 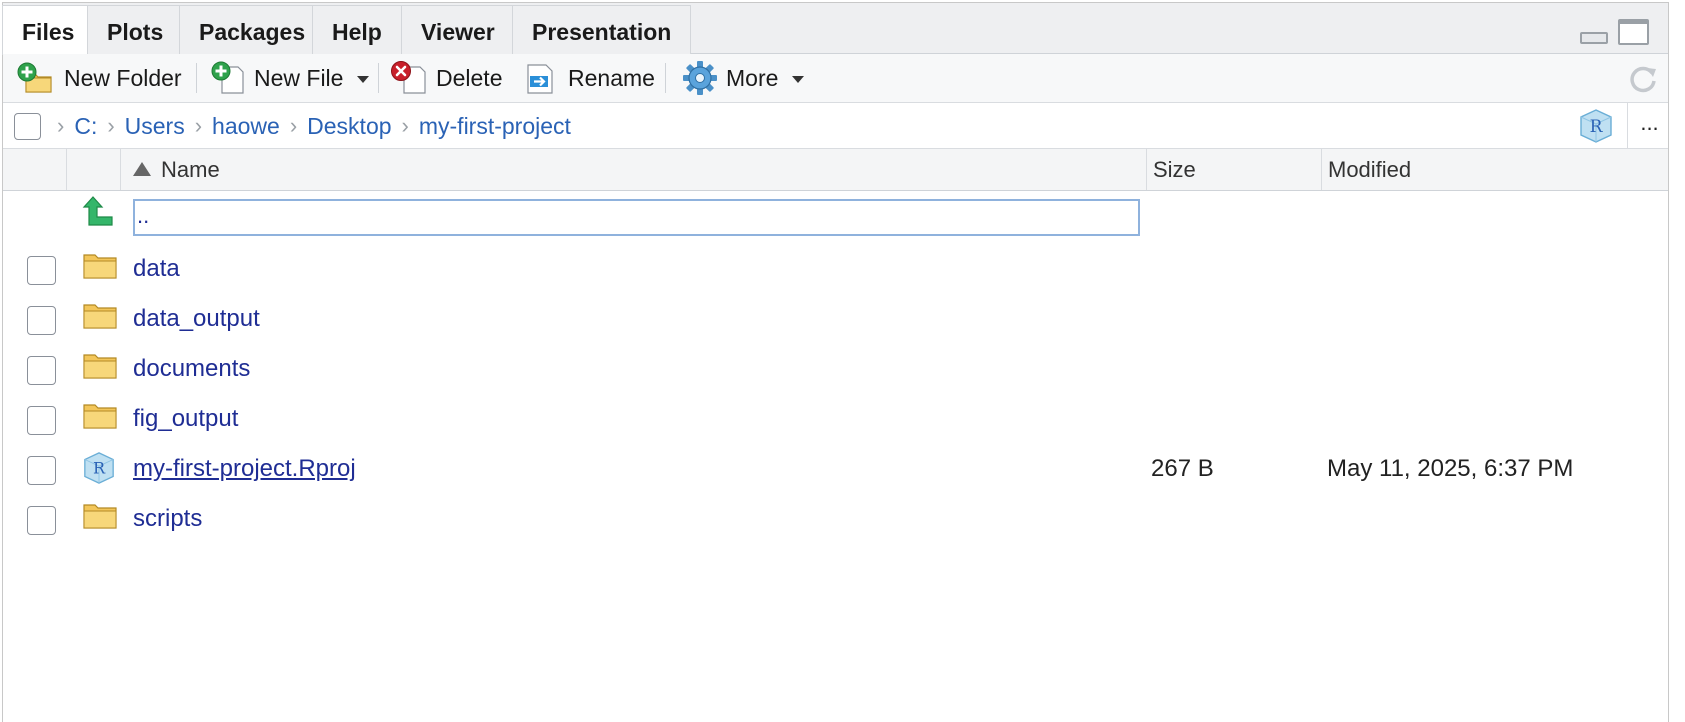 What do you see at coordinates (611, 77) in the screenshot?
I see `rename-label: Rename` at bounding box center [611, 77].